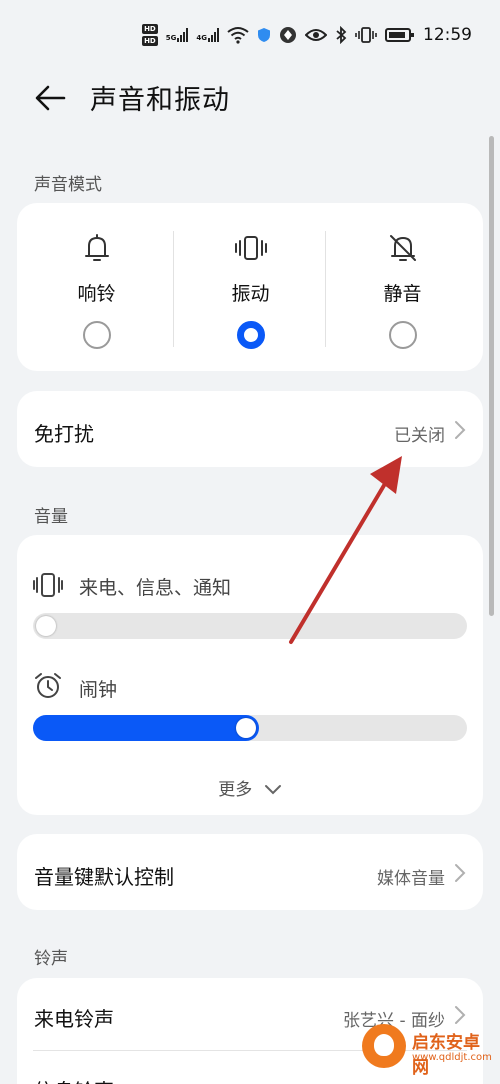 The height and width of the screenshot is (1084, 500). What do you see at coordinates (419, 436) in the screenshot?
I see `dnd-value: 已关闭` at bounding box center [419, 436].